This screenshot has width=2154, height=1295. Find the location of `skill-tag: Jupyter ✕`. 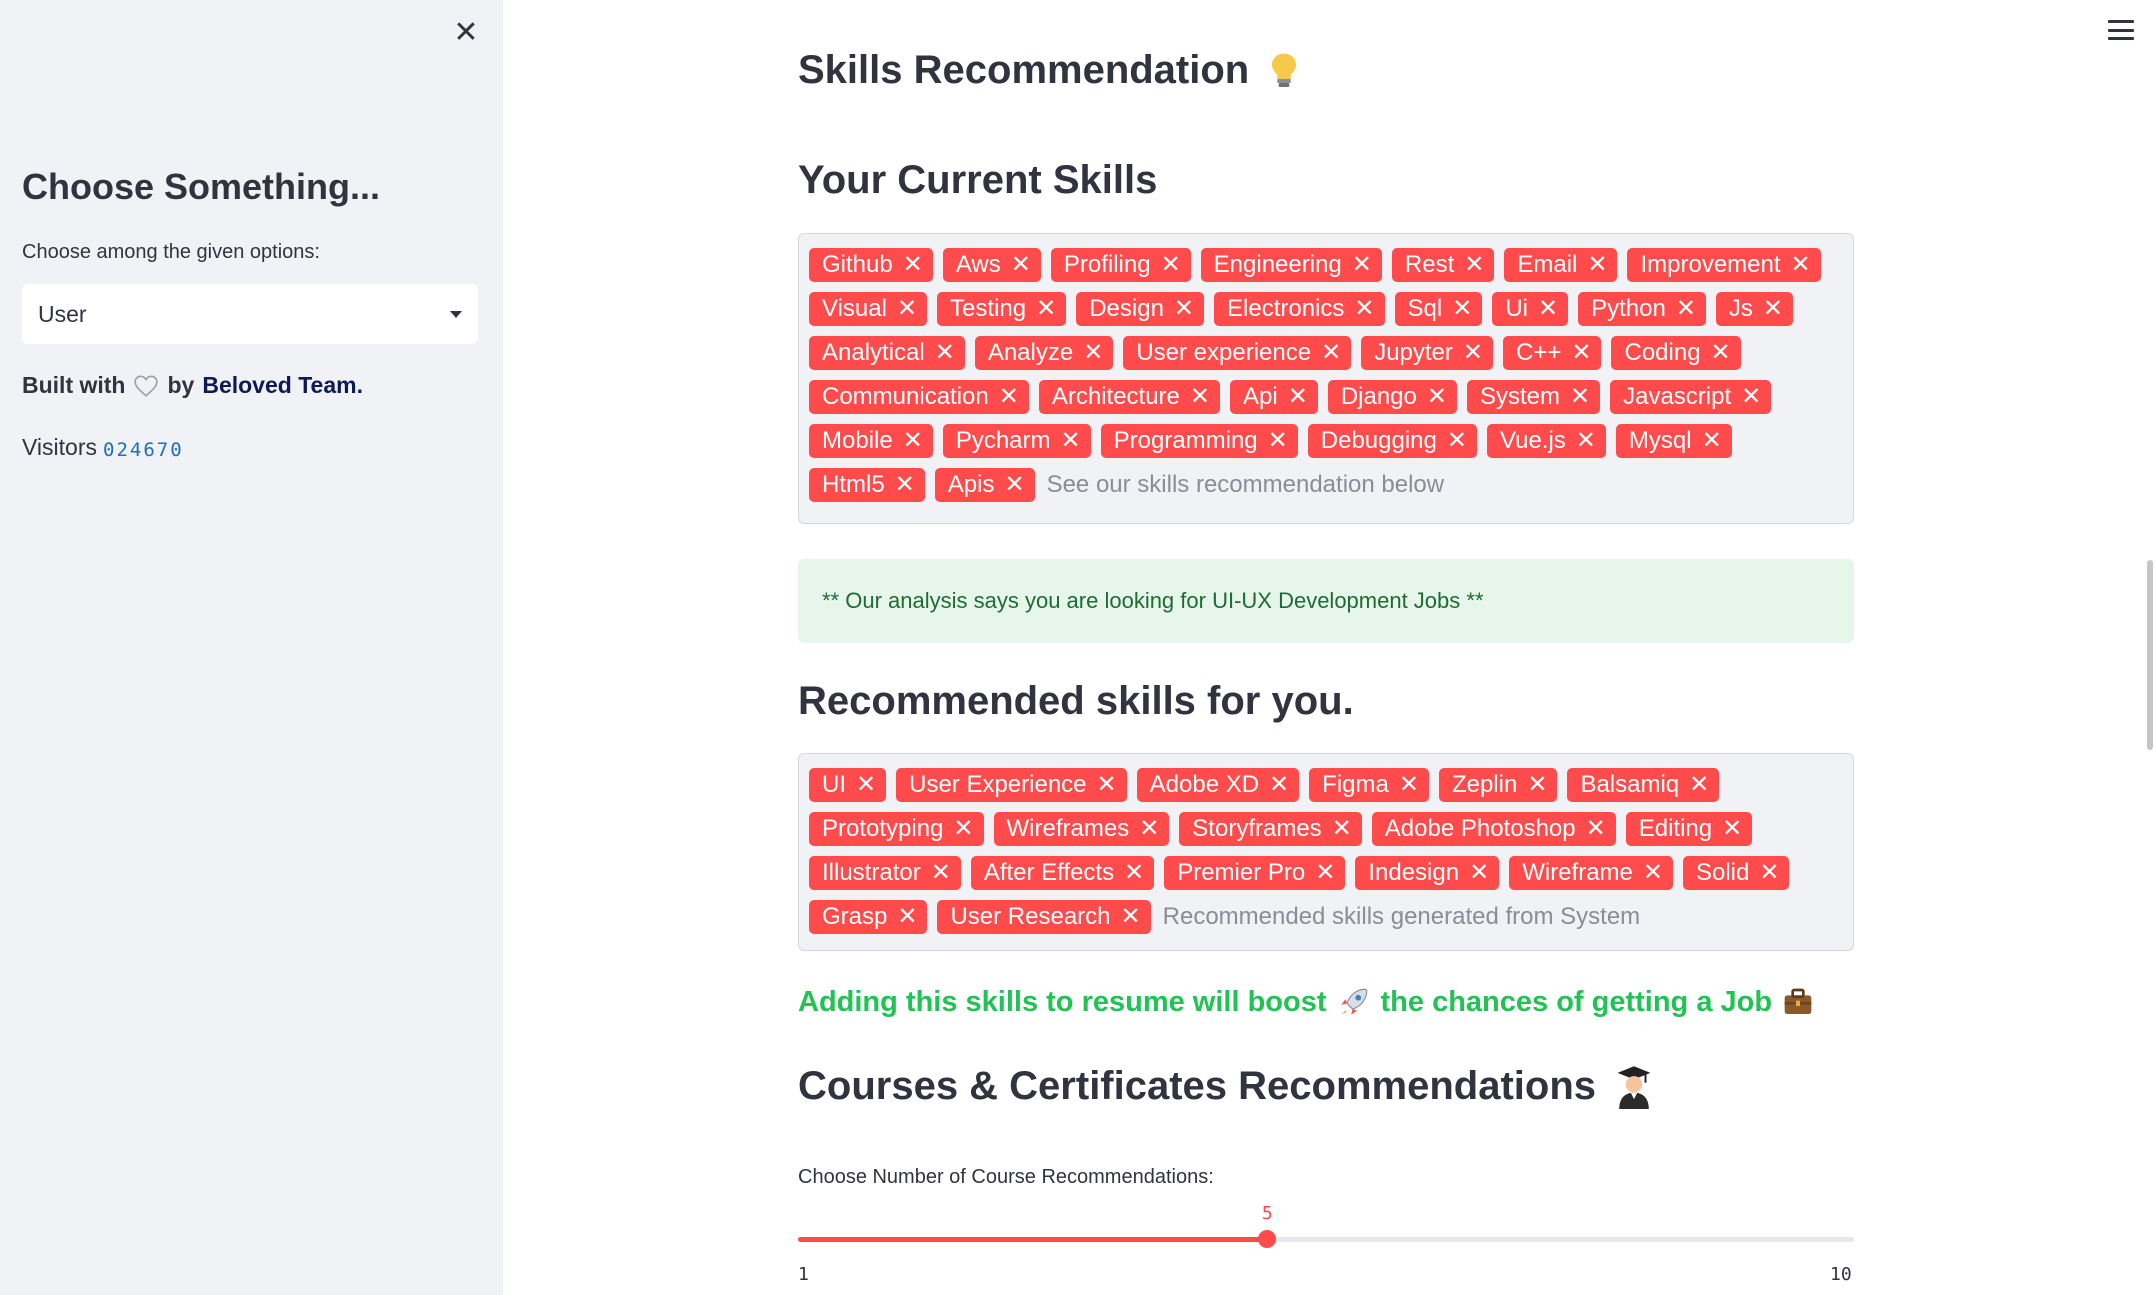

skill-tag: Jupyter ✕ is located at coordinates (1427, 353).